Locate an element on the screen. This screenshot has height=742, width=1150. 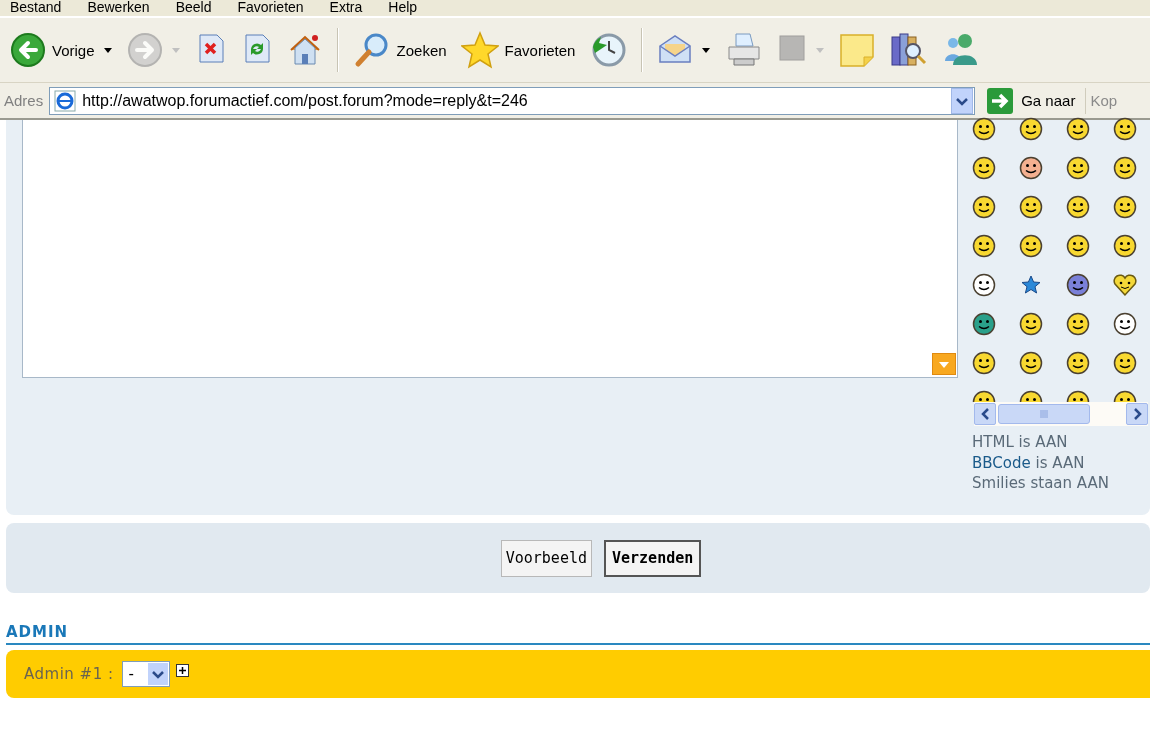
dropdown-button is located at coordinates (962, 100).